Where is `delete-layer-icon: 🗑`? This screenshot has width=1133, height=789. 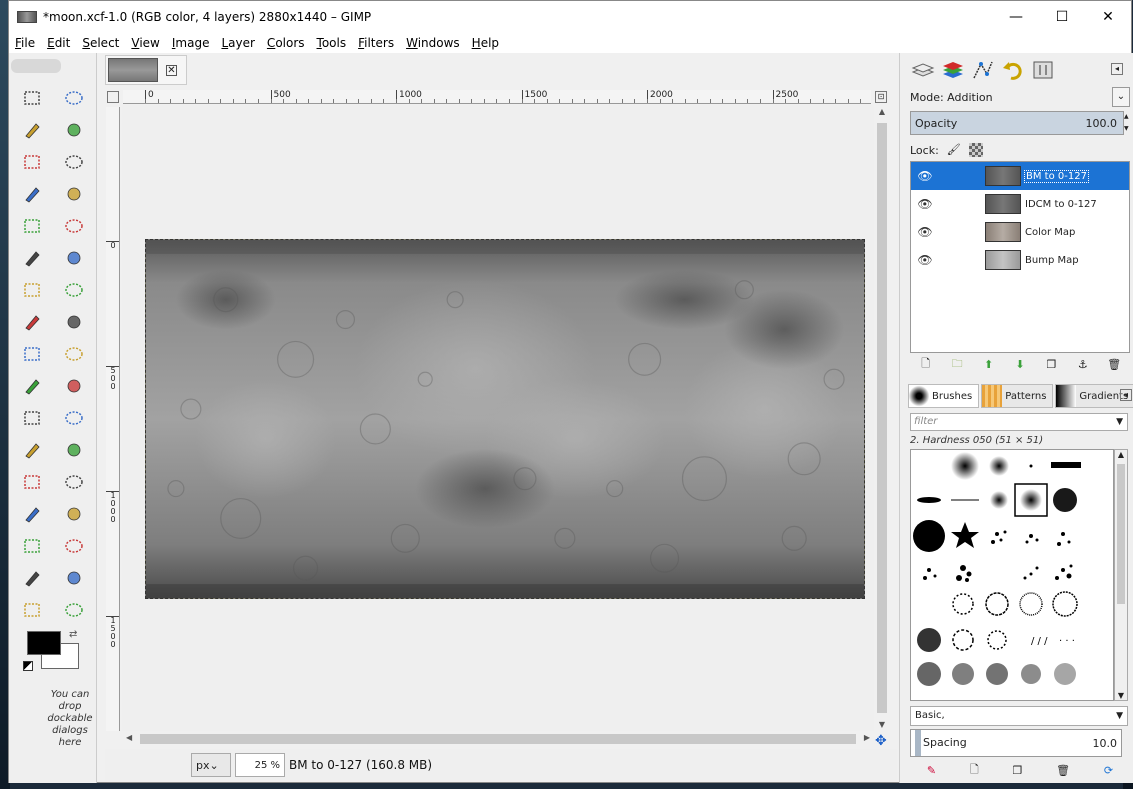 delete-layer-icon: 🗑 is located at coordinates (1114, 364).